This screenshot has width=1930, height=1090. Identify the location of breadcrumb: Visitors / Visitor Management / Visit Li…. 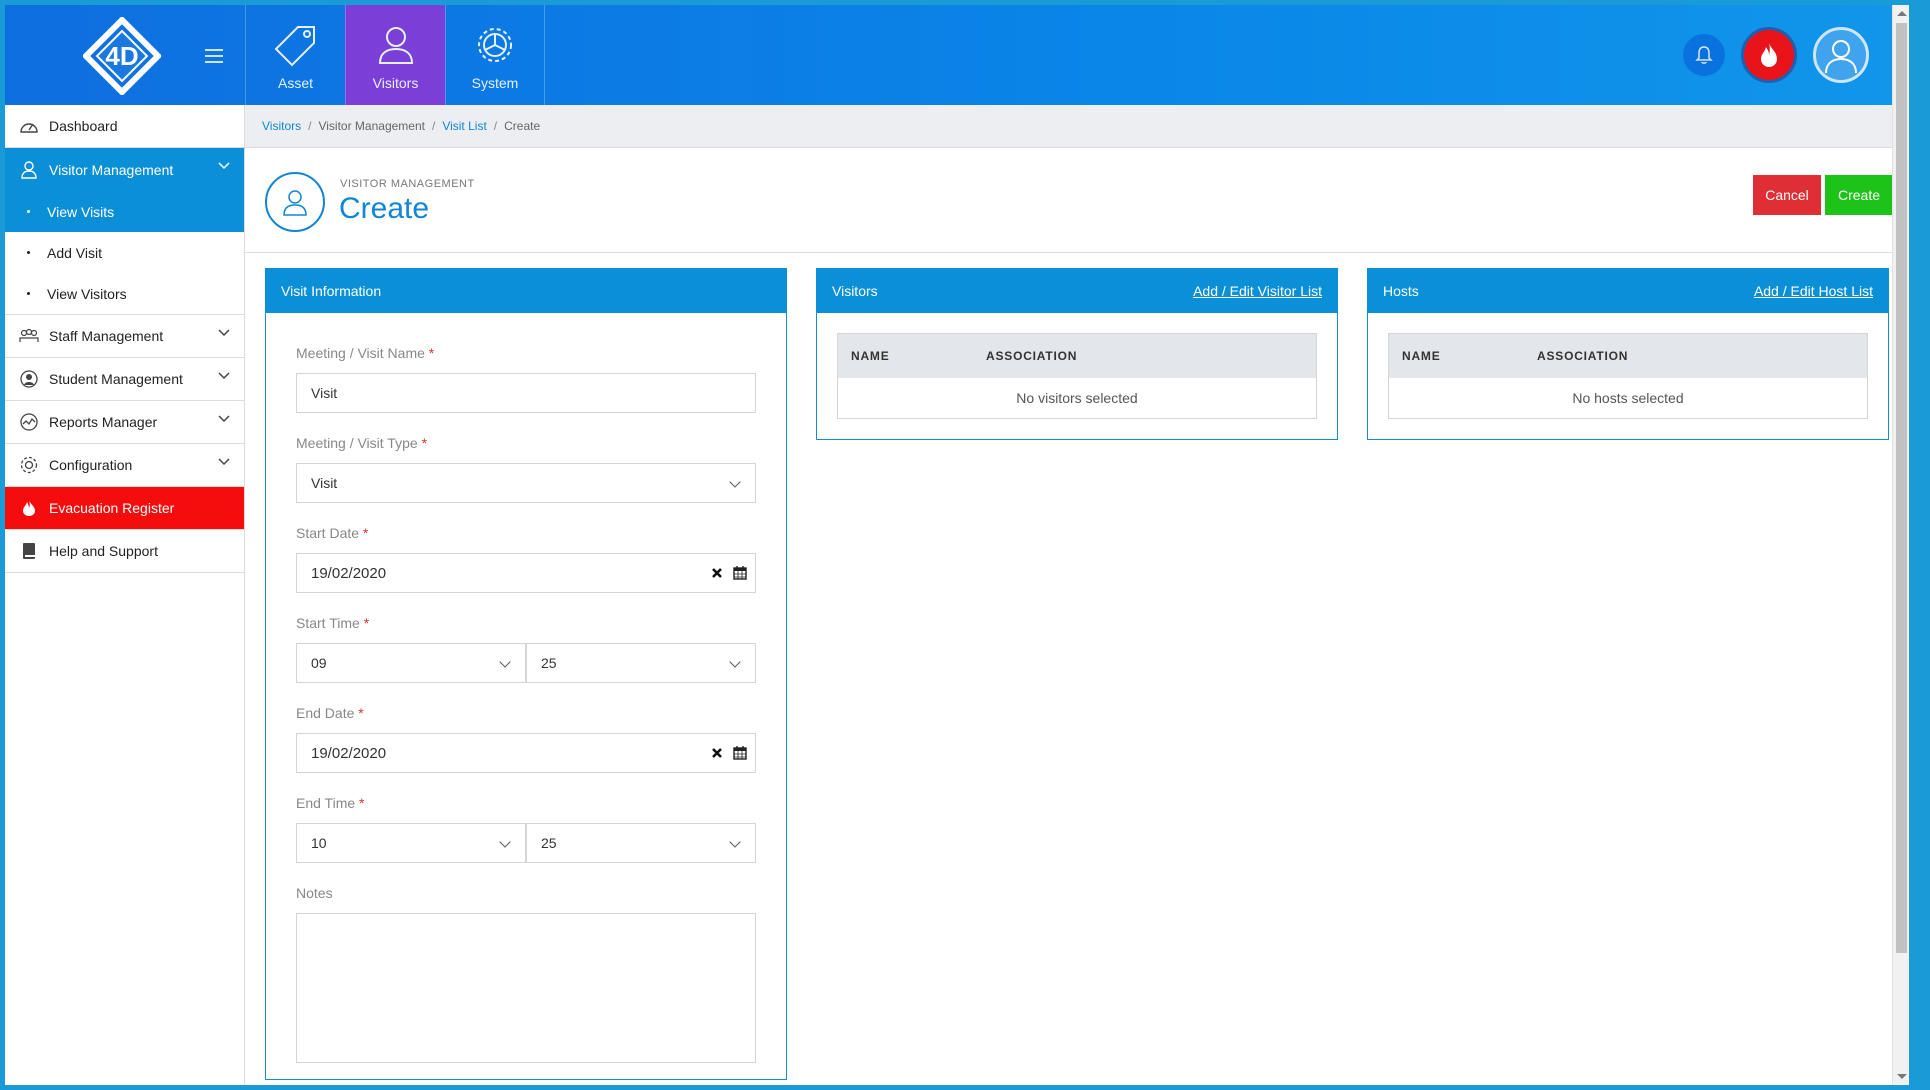
(1077, 126).